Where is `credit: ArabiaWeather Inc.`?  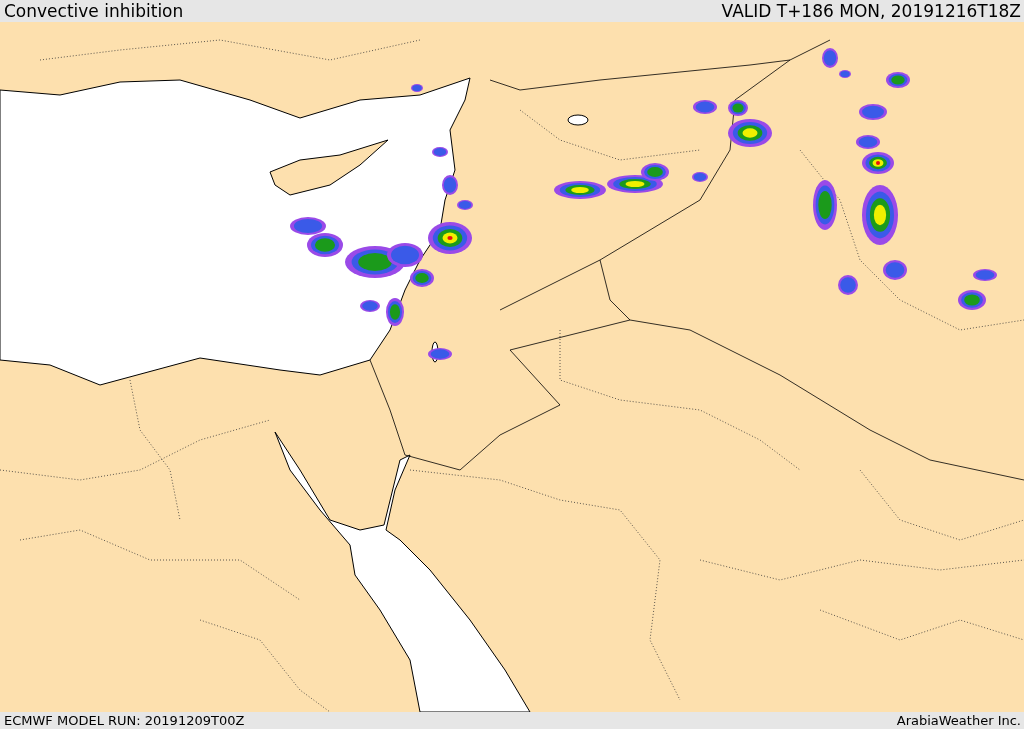 credit: ArabiaWeather Inc. is located at coordinates (958, 720).